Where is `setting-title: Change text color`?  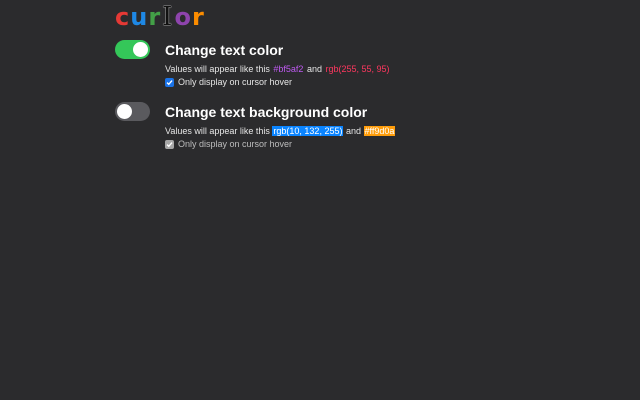 setting-title: Change text color is located at coordinates (224, 50).